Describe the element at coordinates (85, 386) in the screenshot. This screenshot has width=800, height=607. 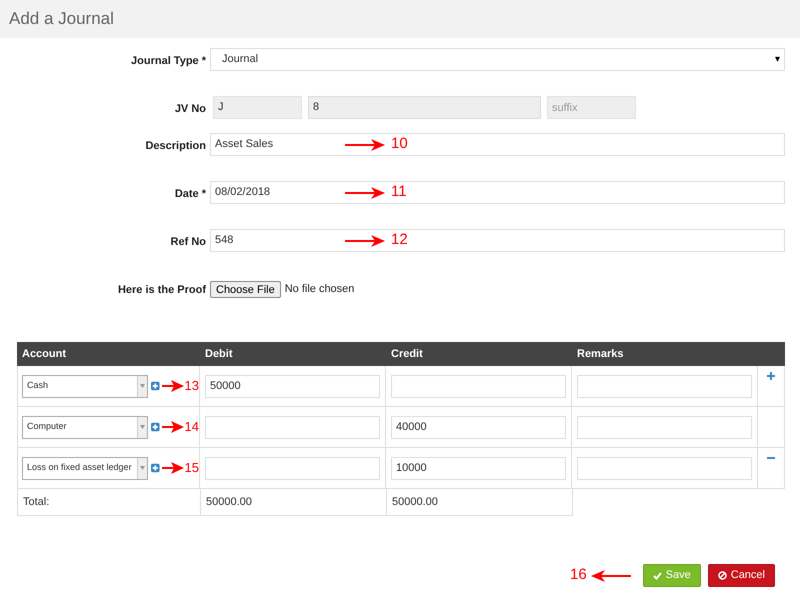
I see `account-select: Cash` at that location.